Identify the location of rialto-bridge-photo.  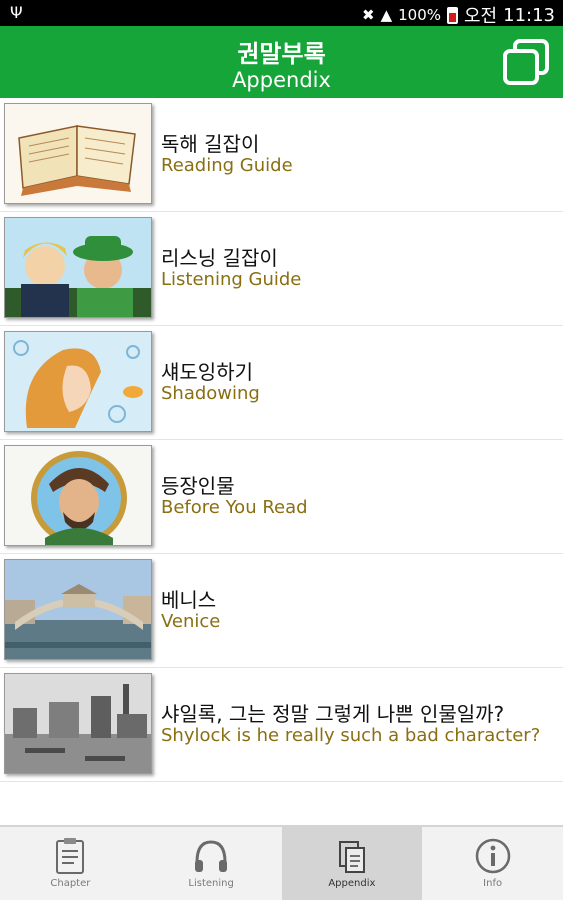
(78, 609).